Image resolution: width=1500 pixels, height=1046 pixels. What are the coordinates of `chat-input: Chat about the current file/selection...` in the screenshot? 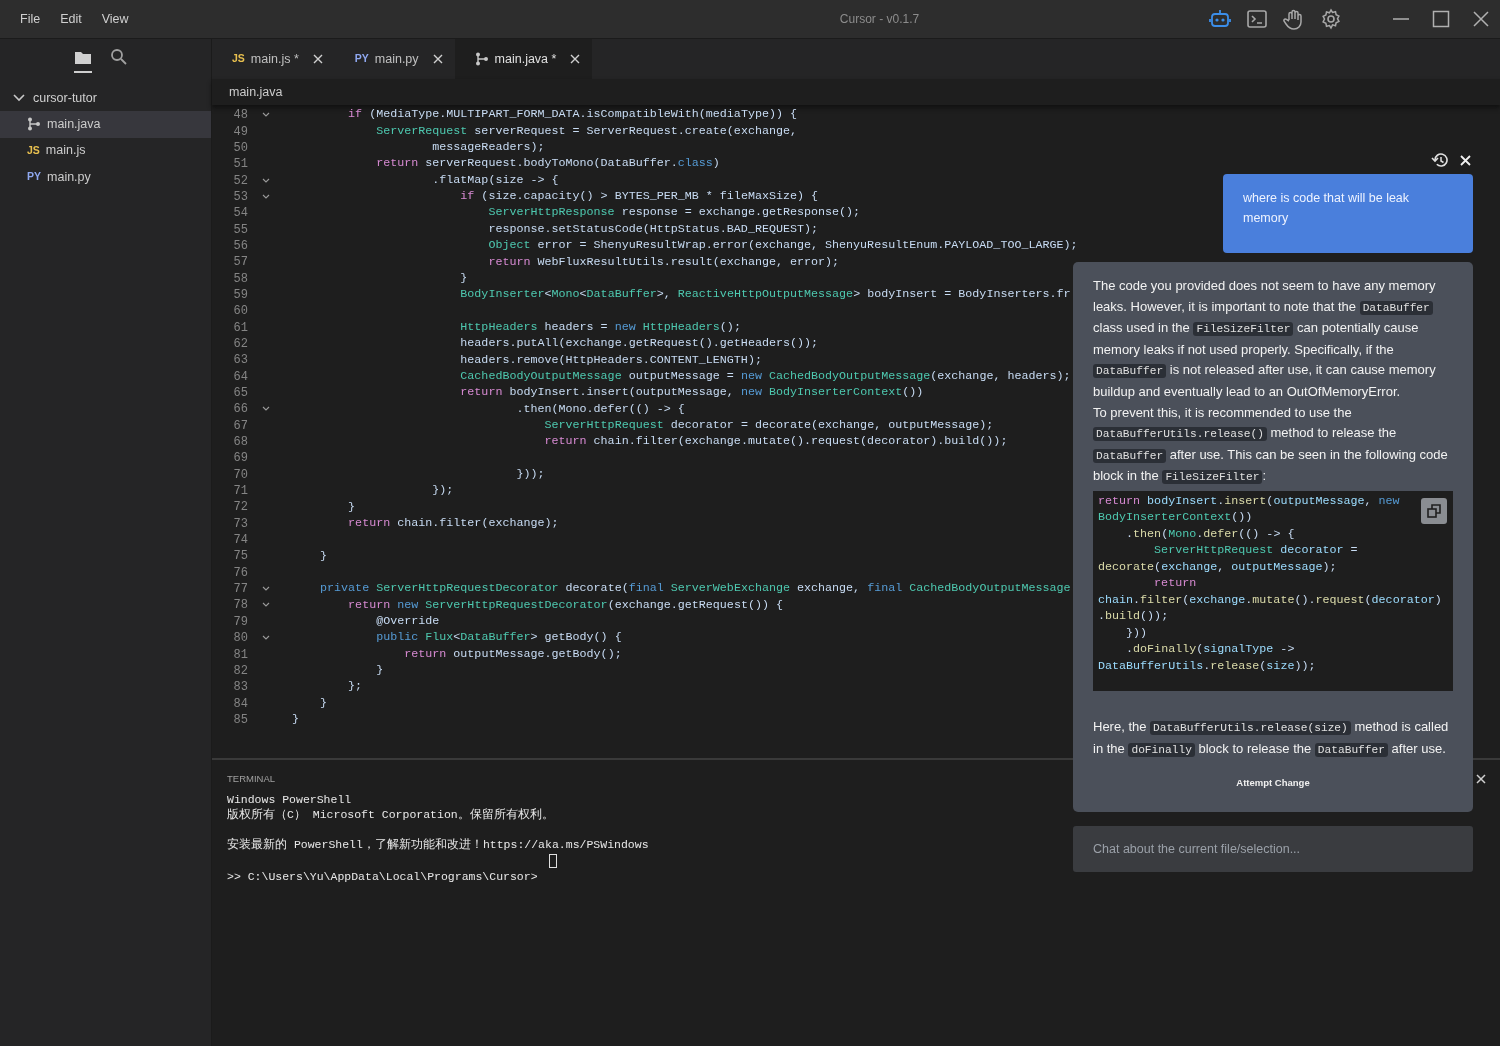 It's located at (1273, 849).